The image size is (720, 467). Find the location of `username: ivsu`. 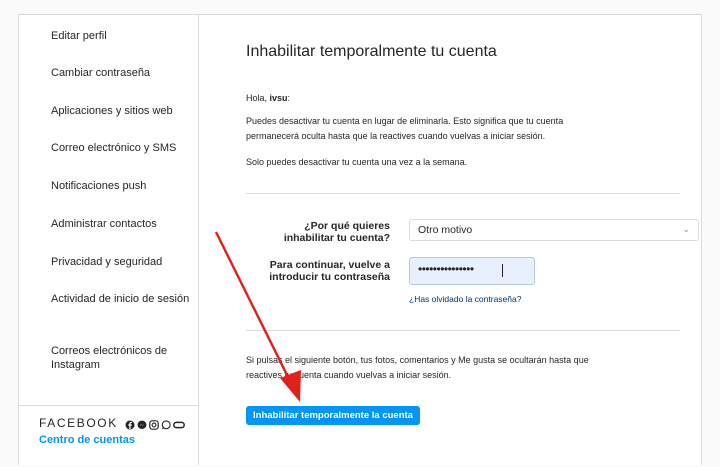

username: ivsu is located at coordinates (278, 98).